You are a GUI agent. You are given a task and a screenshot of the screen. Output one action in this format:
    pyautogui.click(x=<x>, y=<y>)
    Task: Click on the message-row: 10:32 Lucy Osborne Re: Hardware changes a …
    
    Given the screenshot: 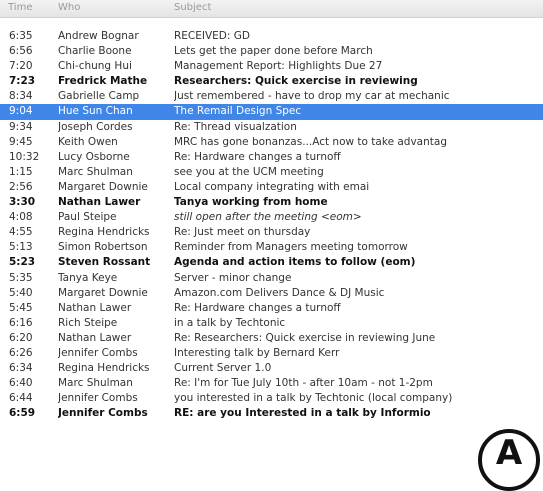 What is the action you would take?
    pyautogui.click(x=271, y=157)
    